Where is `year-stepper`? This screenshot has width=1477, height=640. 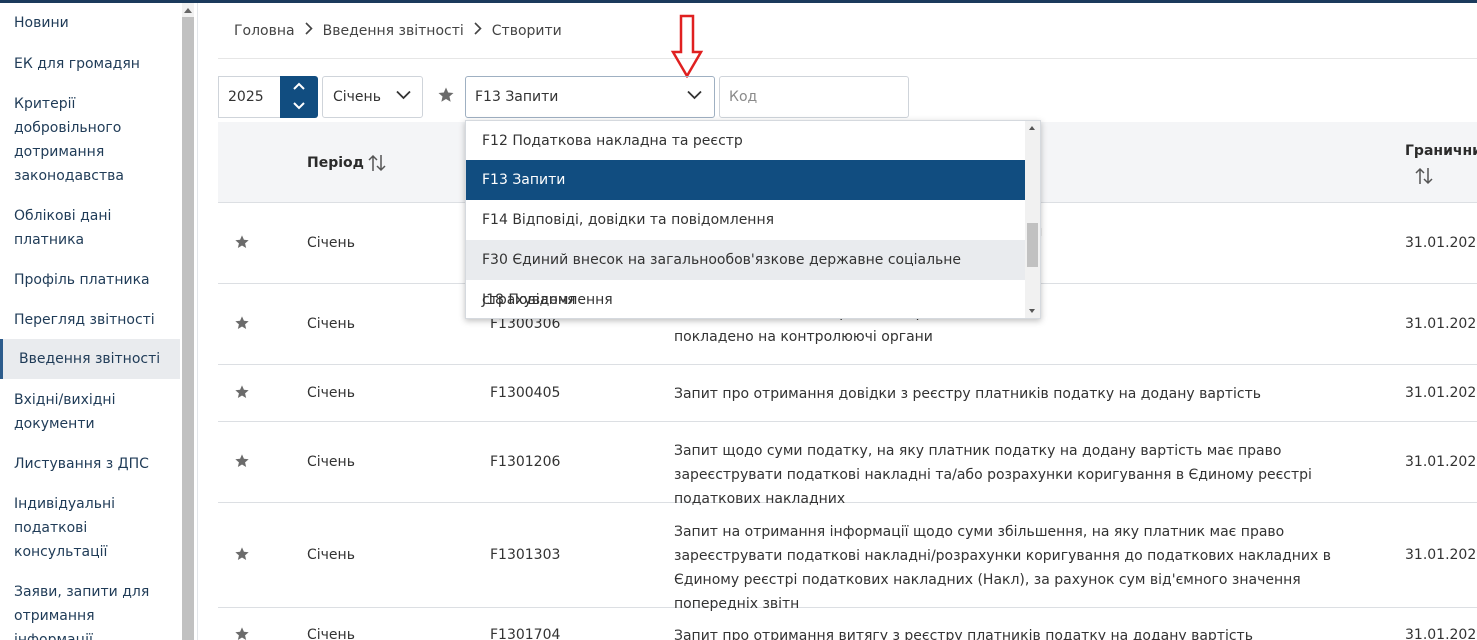
year-stepper is located at coordinates (299, 97).